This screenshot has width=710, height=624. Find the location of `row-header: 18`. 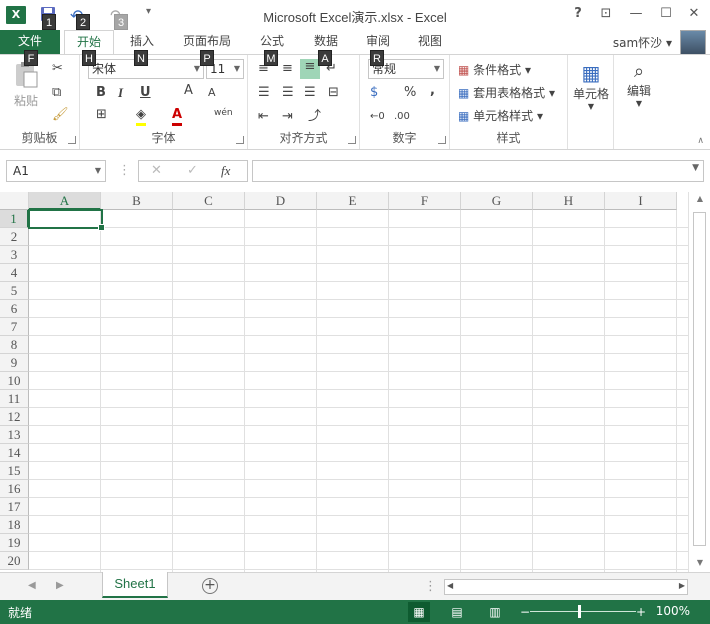

row-header: 18 is located at coordinates (14, 525).